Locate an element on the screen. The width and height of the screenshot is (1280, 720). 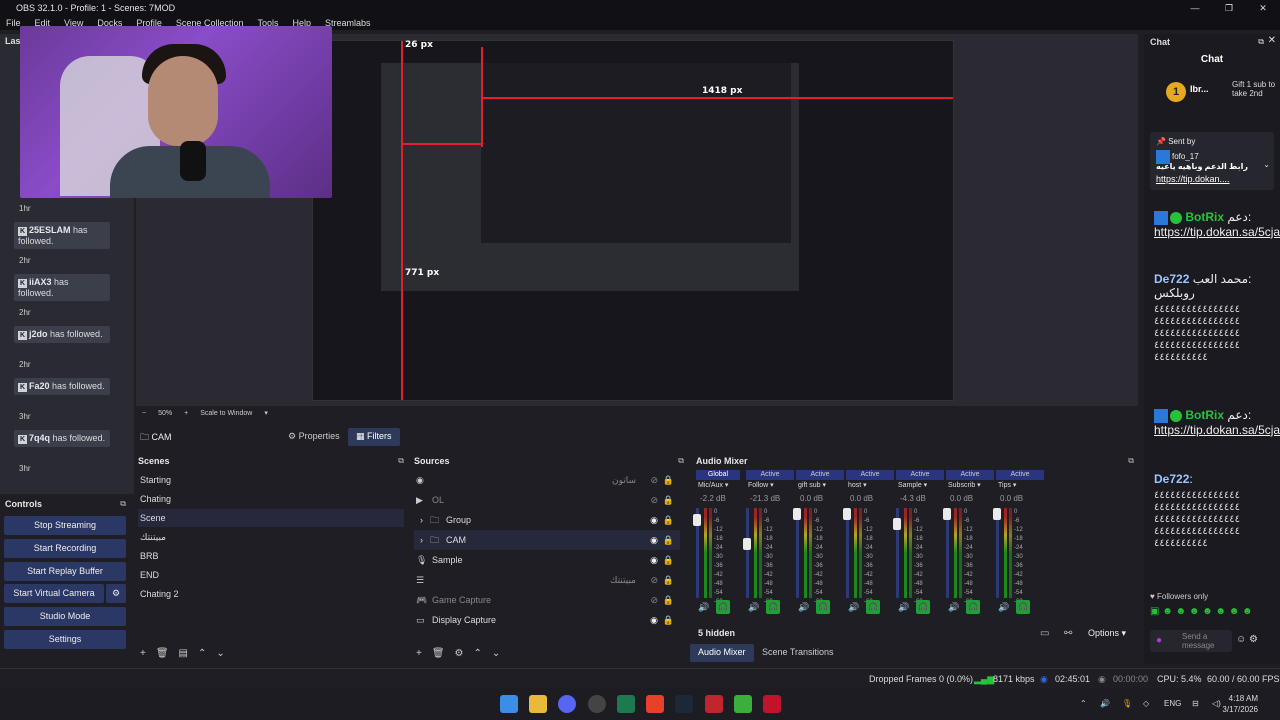
brave-icon is located at coordinates (655, 704).